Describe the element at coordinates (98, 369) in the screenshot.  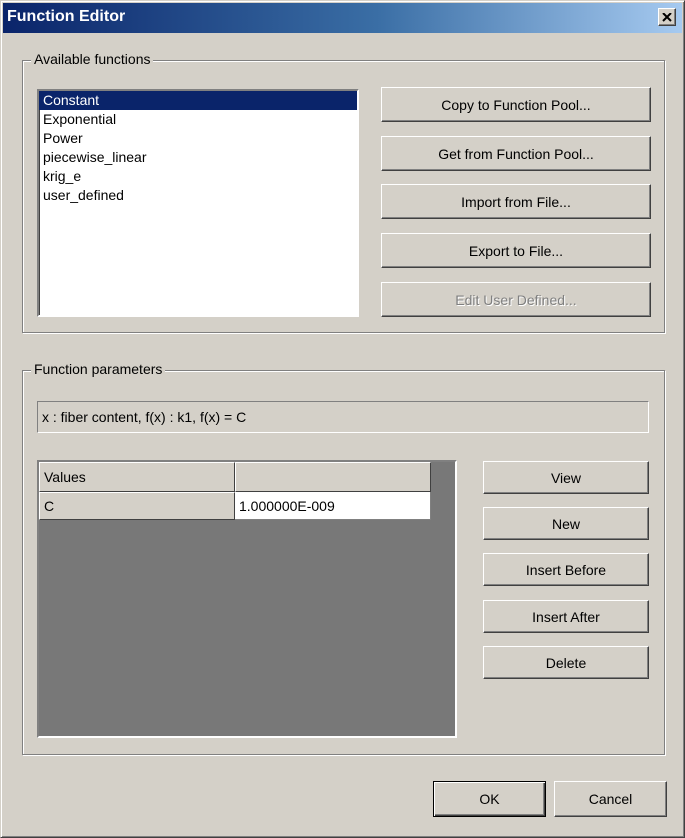
I see `function-parameters-label: Function parameters` at that location.